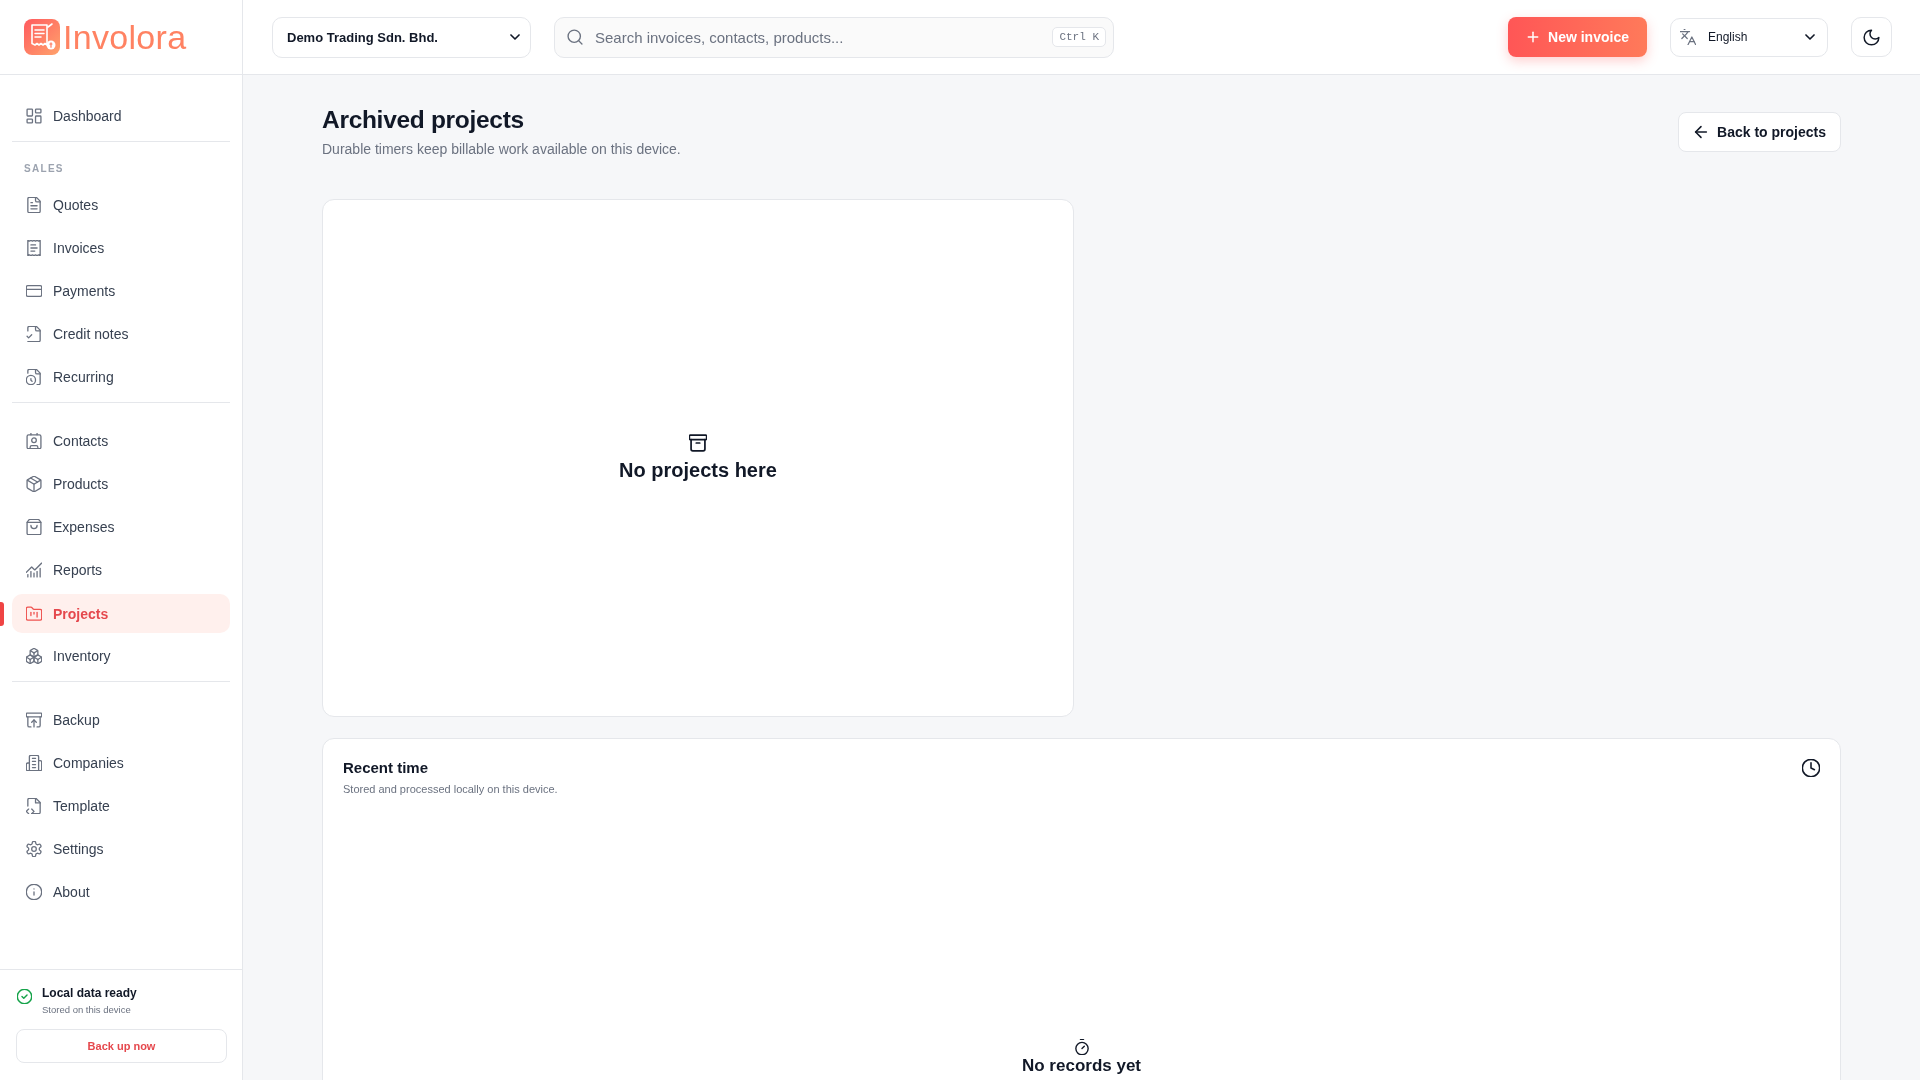 The image size is (1920, 1080). Describe the element at coordinates (1081, 1066) in the screenshot. I see `empty-state-text: No records yet` at that location.